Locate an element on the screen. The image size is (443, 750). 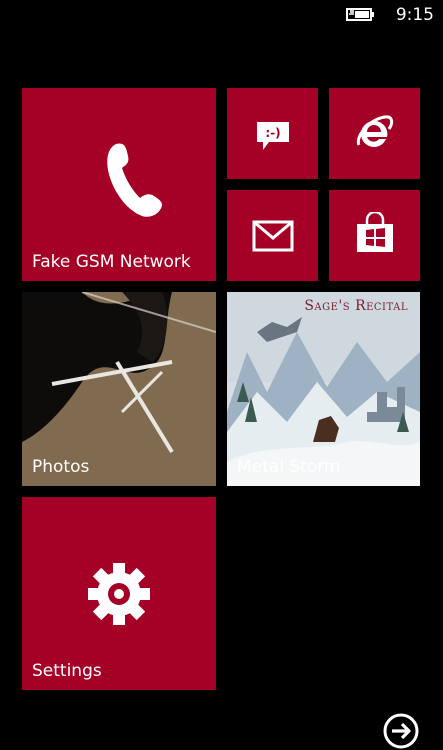
status-bar: 9:15 is located at coordinates (221, 16).